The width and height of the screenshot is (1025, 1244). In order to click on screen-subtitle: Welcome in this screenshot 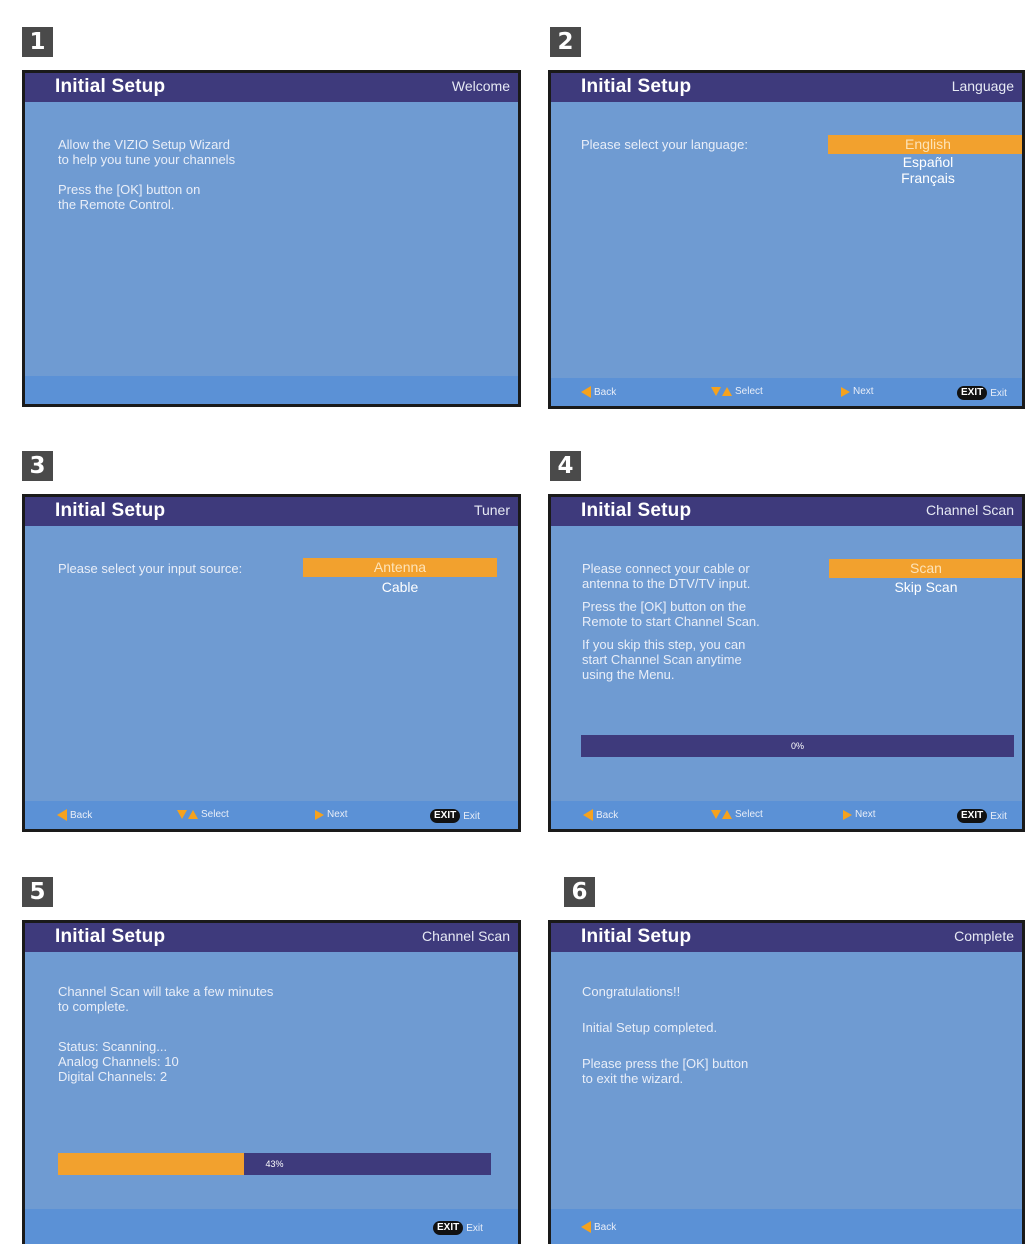, I will do `click(480, 86)`.